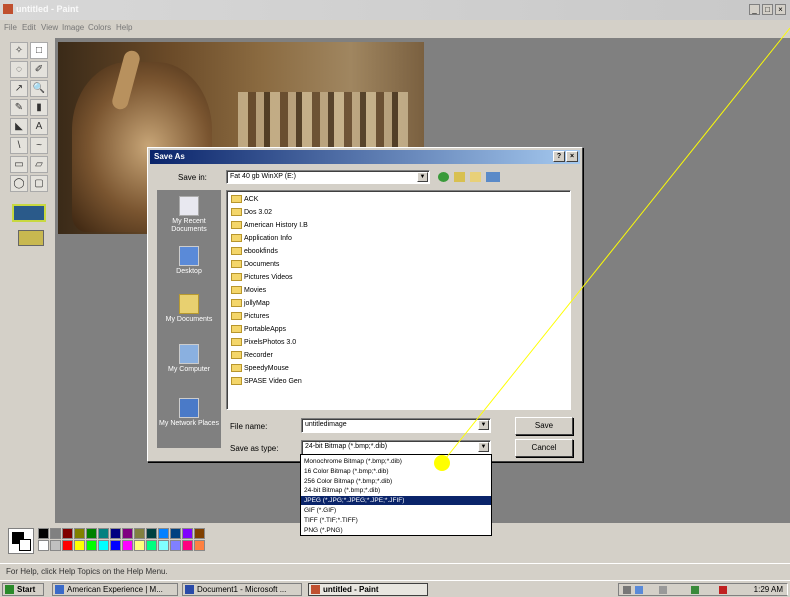 The width and height of the screenshot is (790, 597). I want to click on tray-monitor-icon, so click(639, 590).